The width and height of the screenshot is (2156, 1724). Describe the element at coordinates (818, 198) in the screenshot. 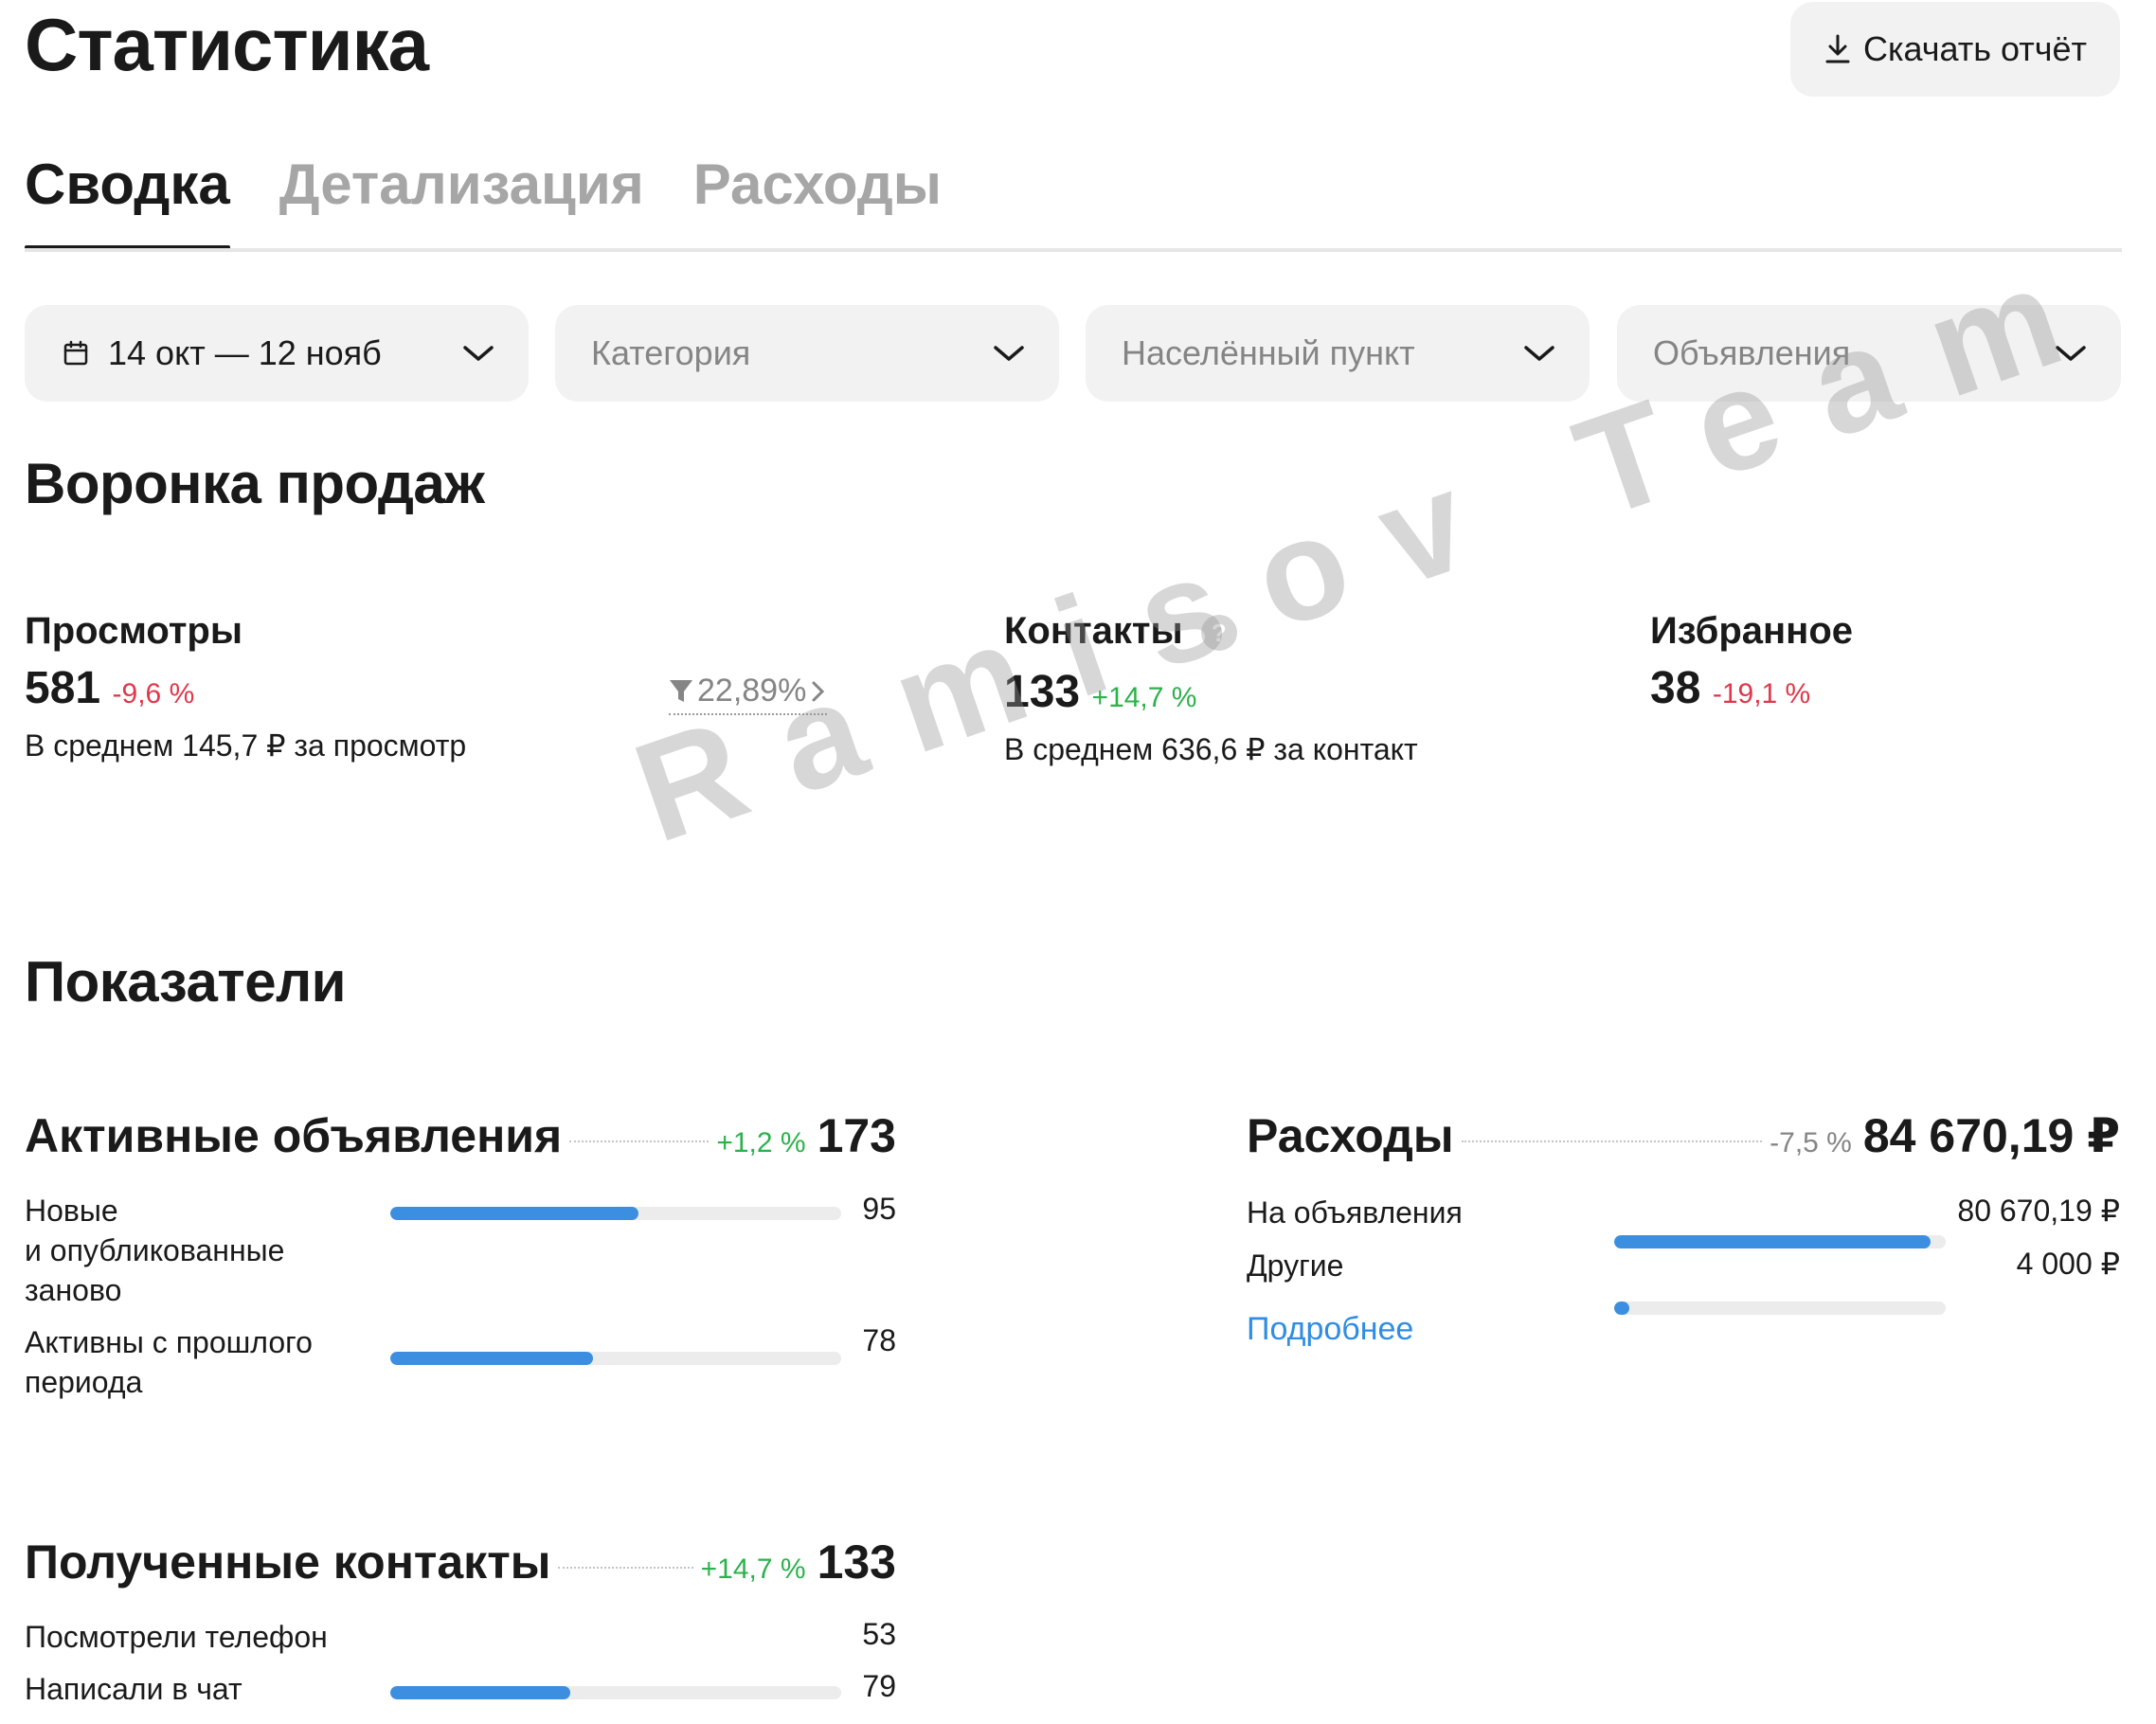

I see `tab-expenses: Расходы` at that location.